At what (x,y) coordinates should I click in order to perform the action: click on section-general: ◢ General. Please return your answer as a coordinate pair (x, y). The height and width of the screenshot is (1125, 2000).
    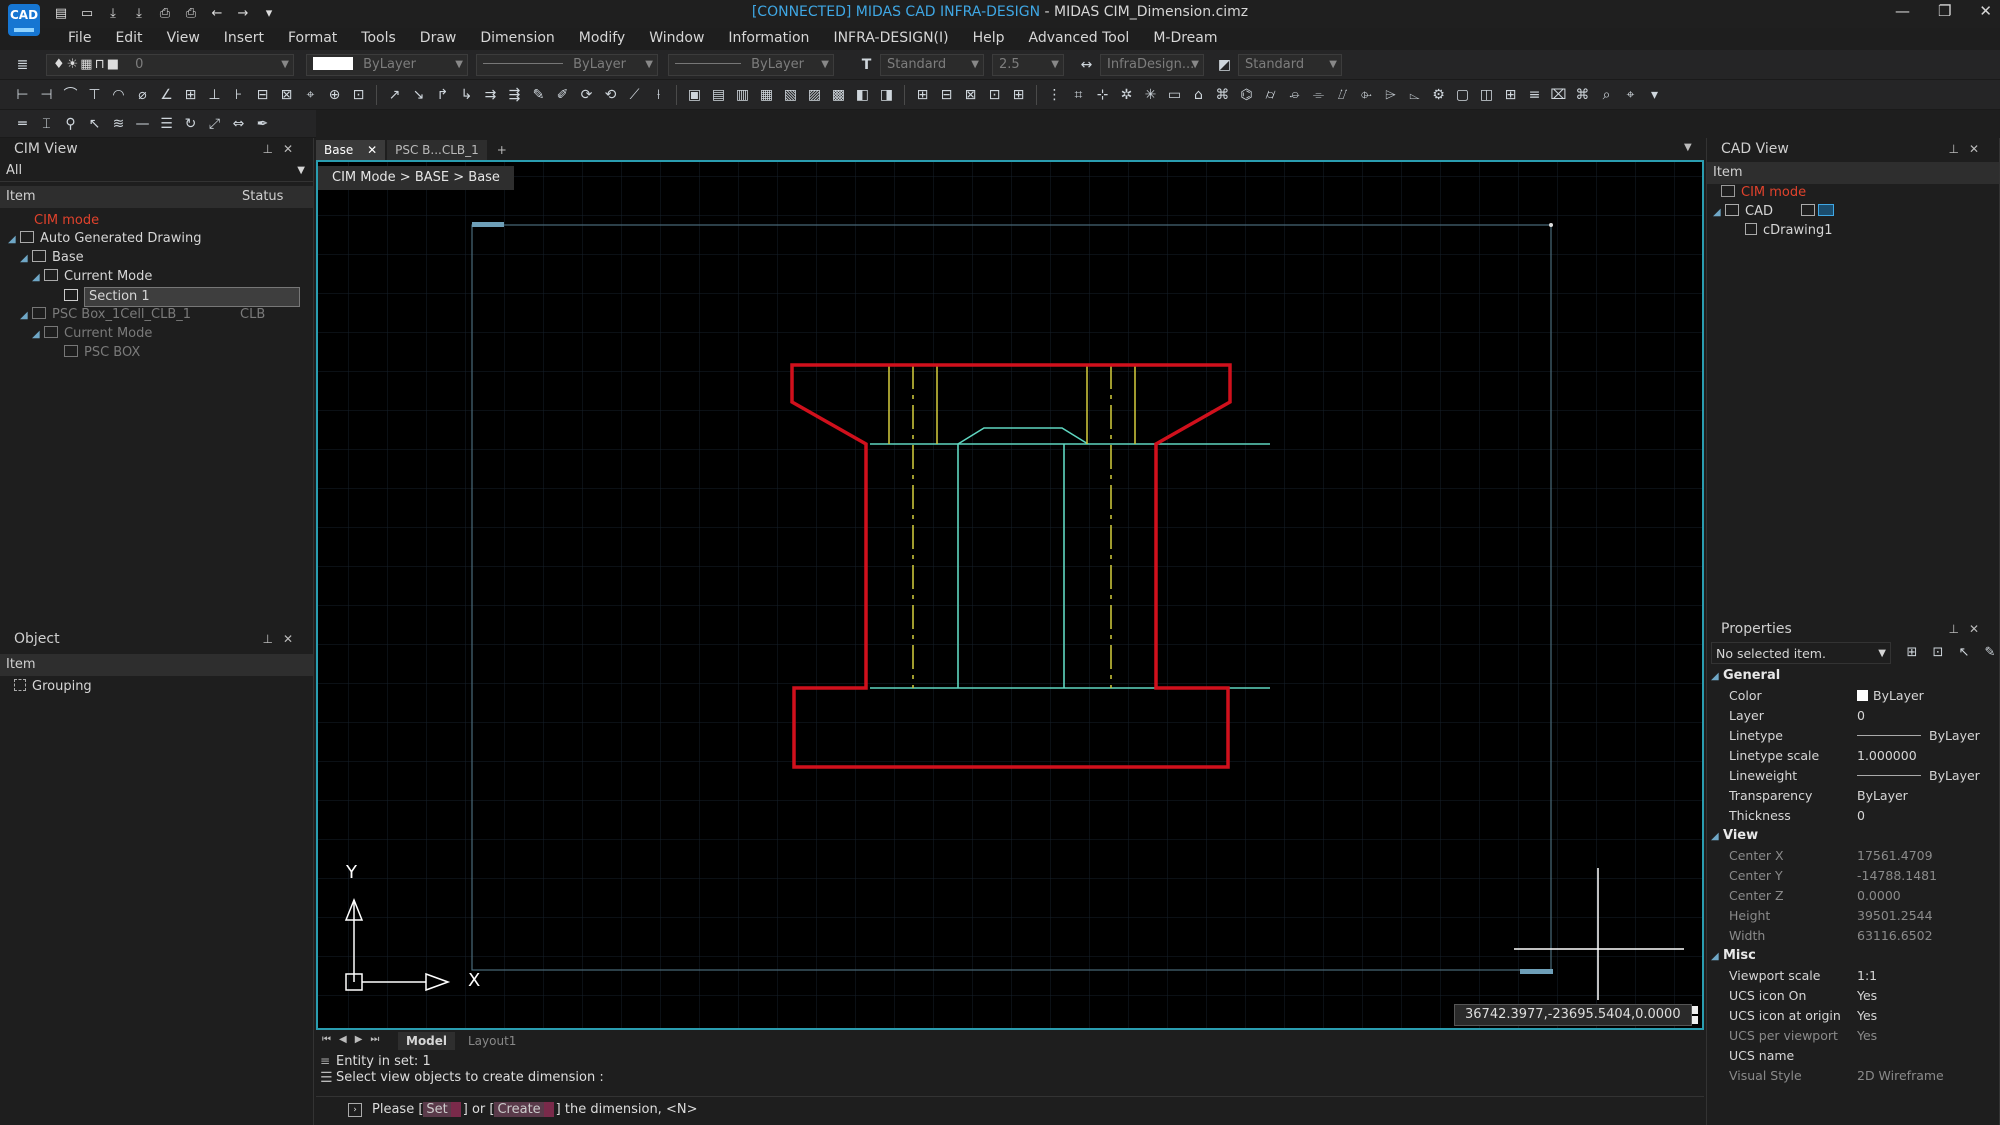
    Looking at the image, I should click on (1853, 676).